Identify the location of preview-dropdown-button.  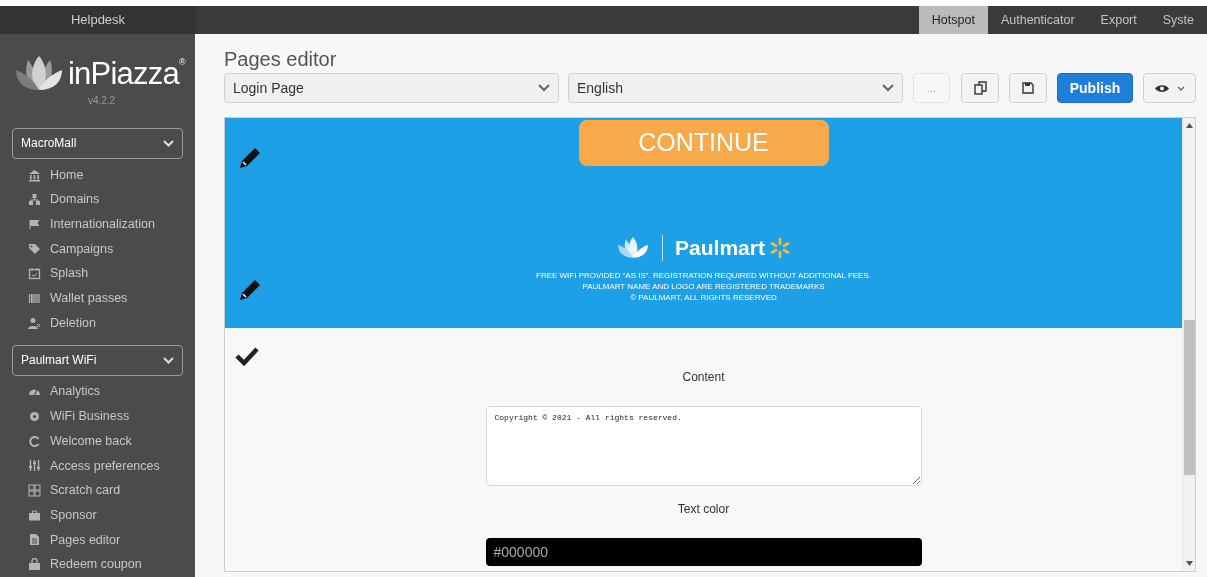
(1169, 88).